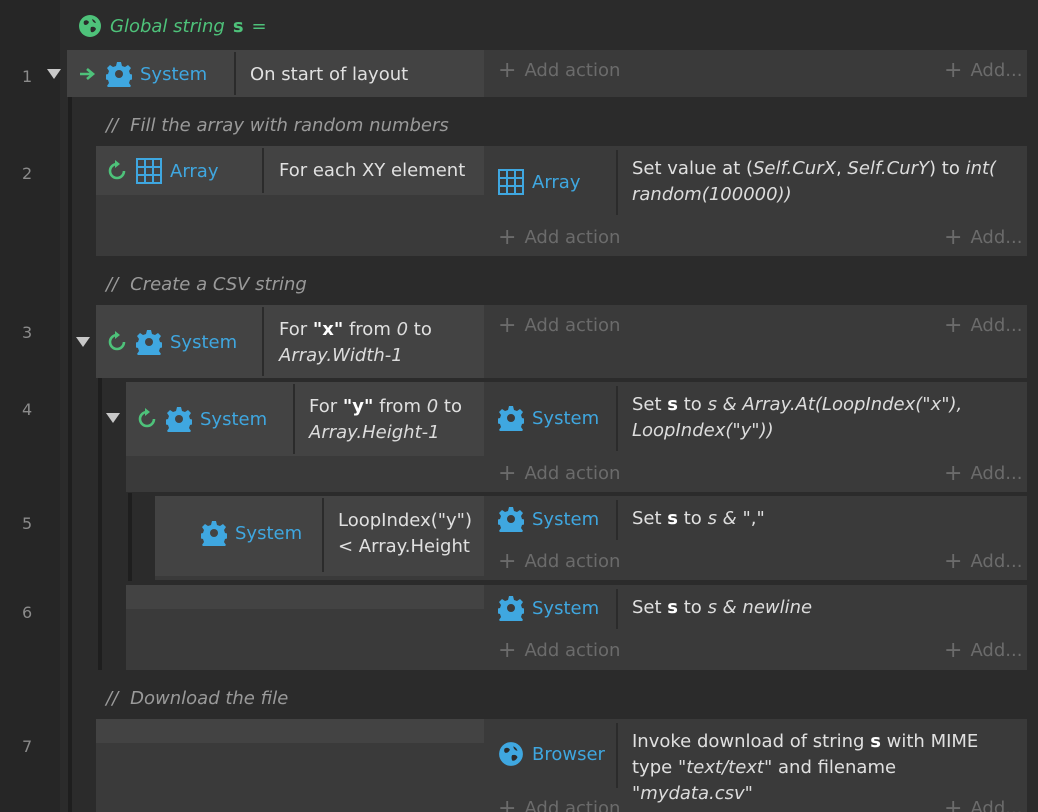 This screenshot has height=812, width=1038. I want to click on condition-text: For "x" from 0 to Array.Width-1, so click(355, 342).